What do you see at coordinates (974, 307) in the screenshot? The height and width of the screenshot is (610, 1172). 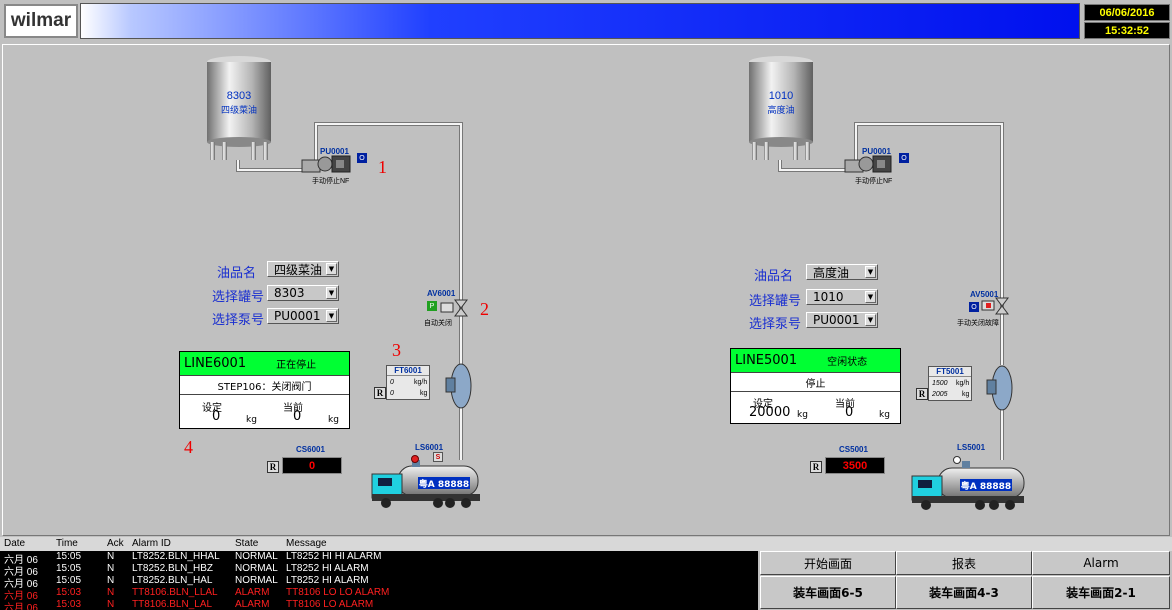 I see `valve-mode-badge-right: O` at bounding box center [974, 307].